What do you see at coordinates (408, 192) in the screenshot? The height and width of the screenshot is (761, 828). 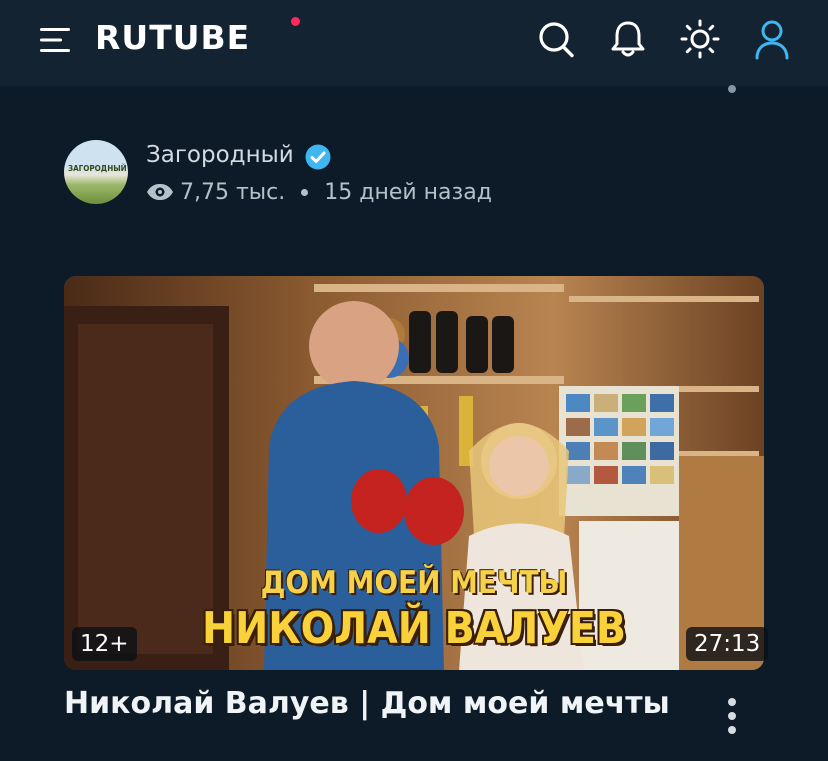 I see `publish-date: 15 дней назад` at bounding box center [408, 192].